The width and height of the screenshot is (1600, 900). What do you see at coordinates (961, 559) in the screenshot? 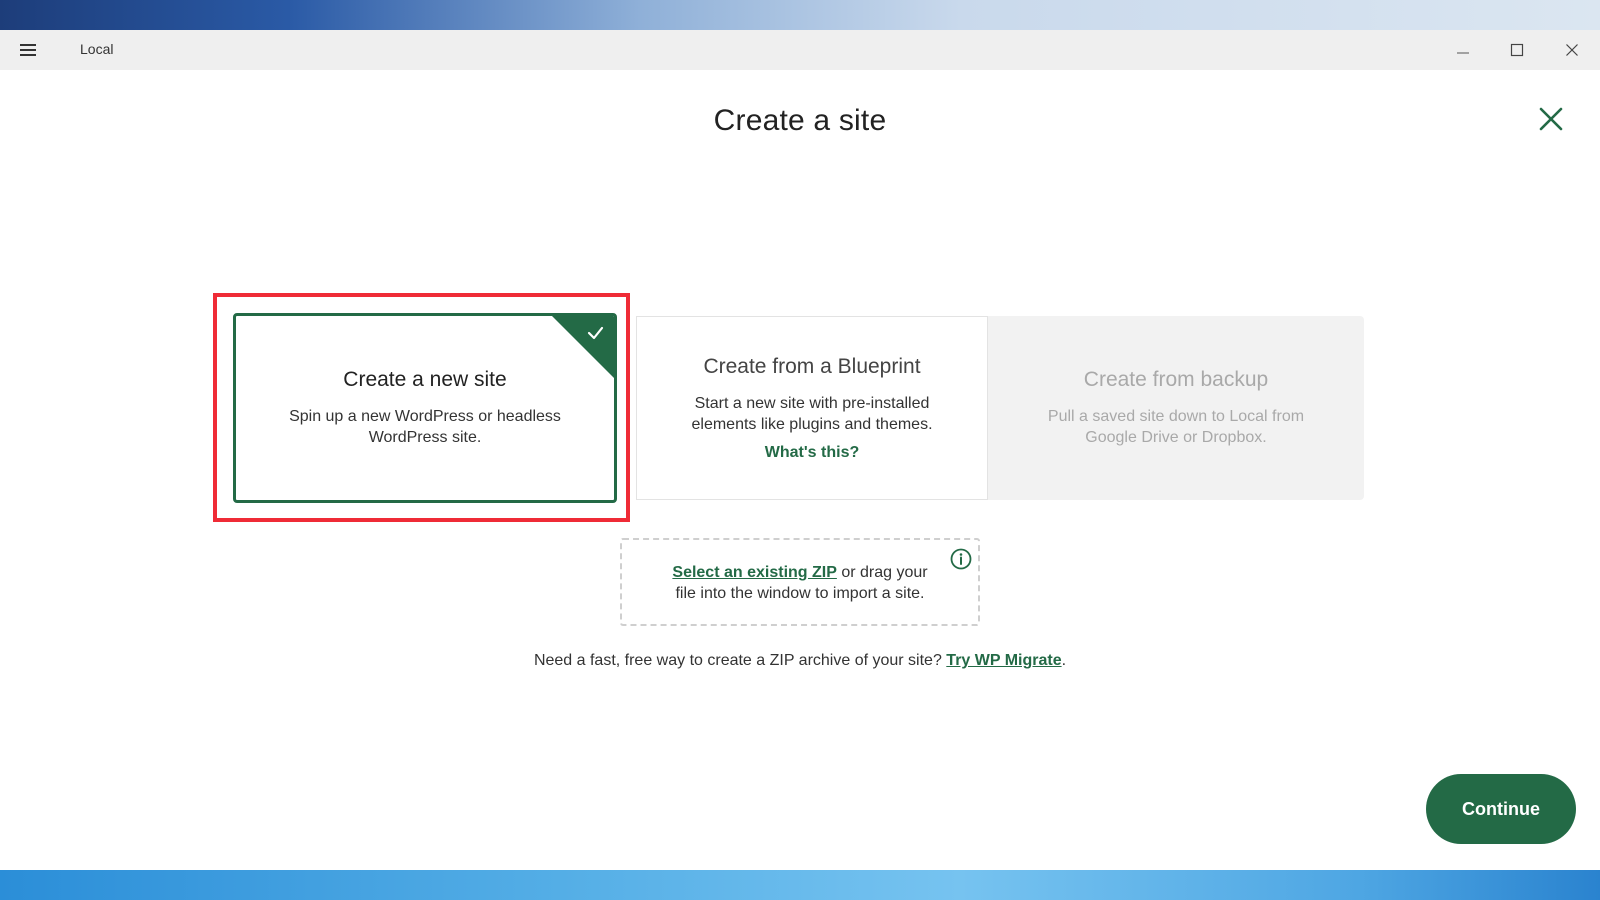
I see `info-icon` at bounding box center [961, 559].